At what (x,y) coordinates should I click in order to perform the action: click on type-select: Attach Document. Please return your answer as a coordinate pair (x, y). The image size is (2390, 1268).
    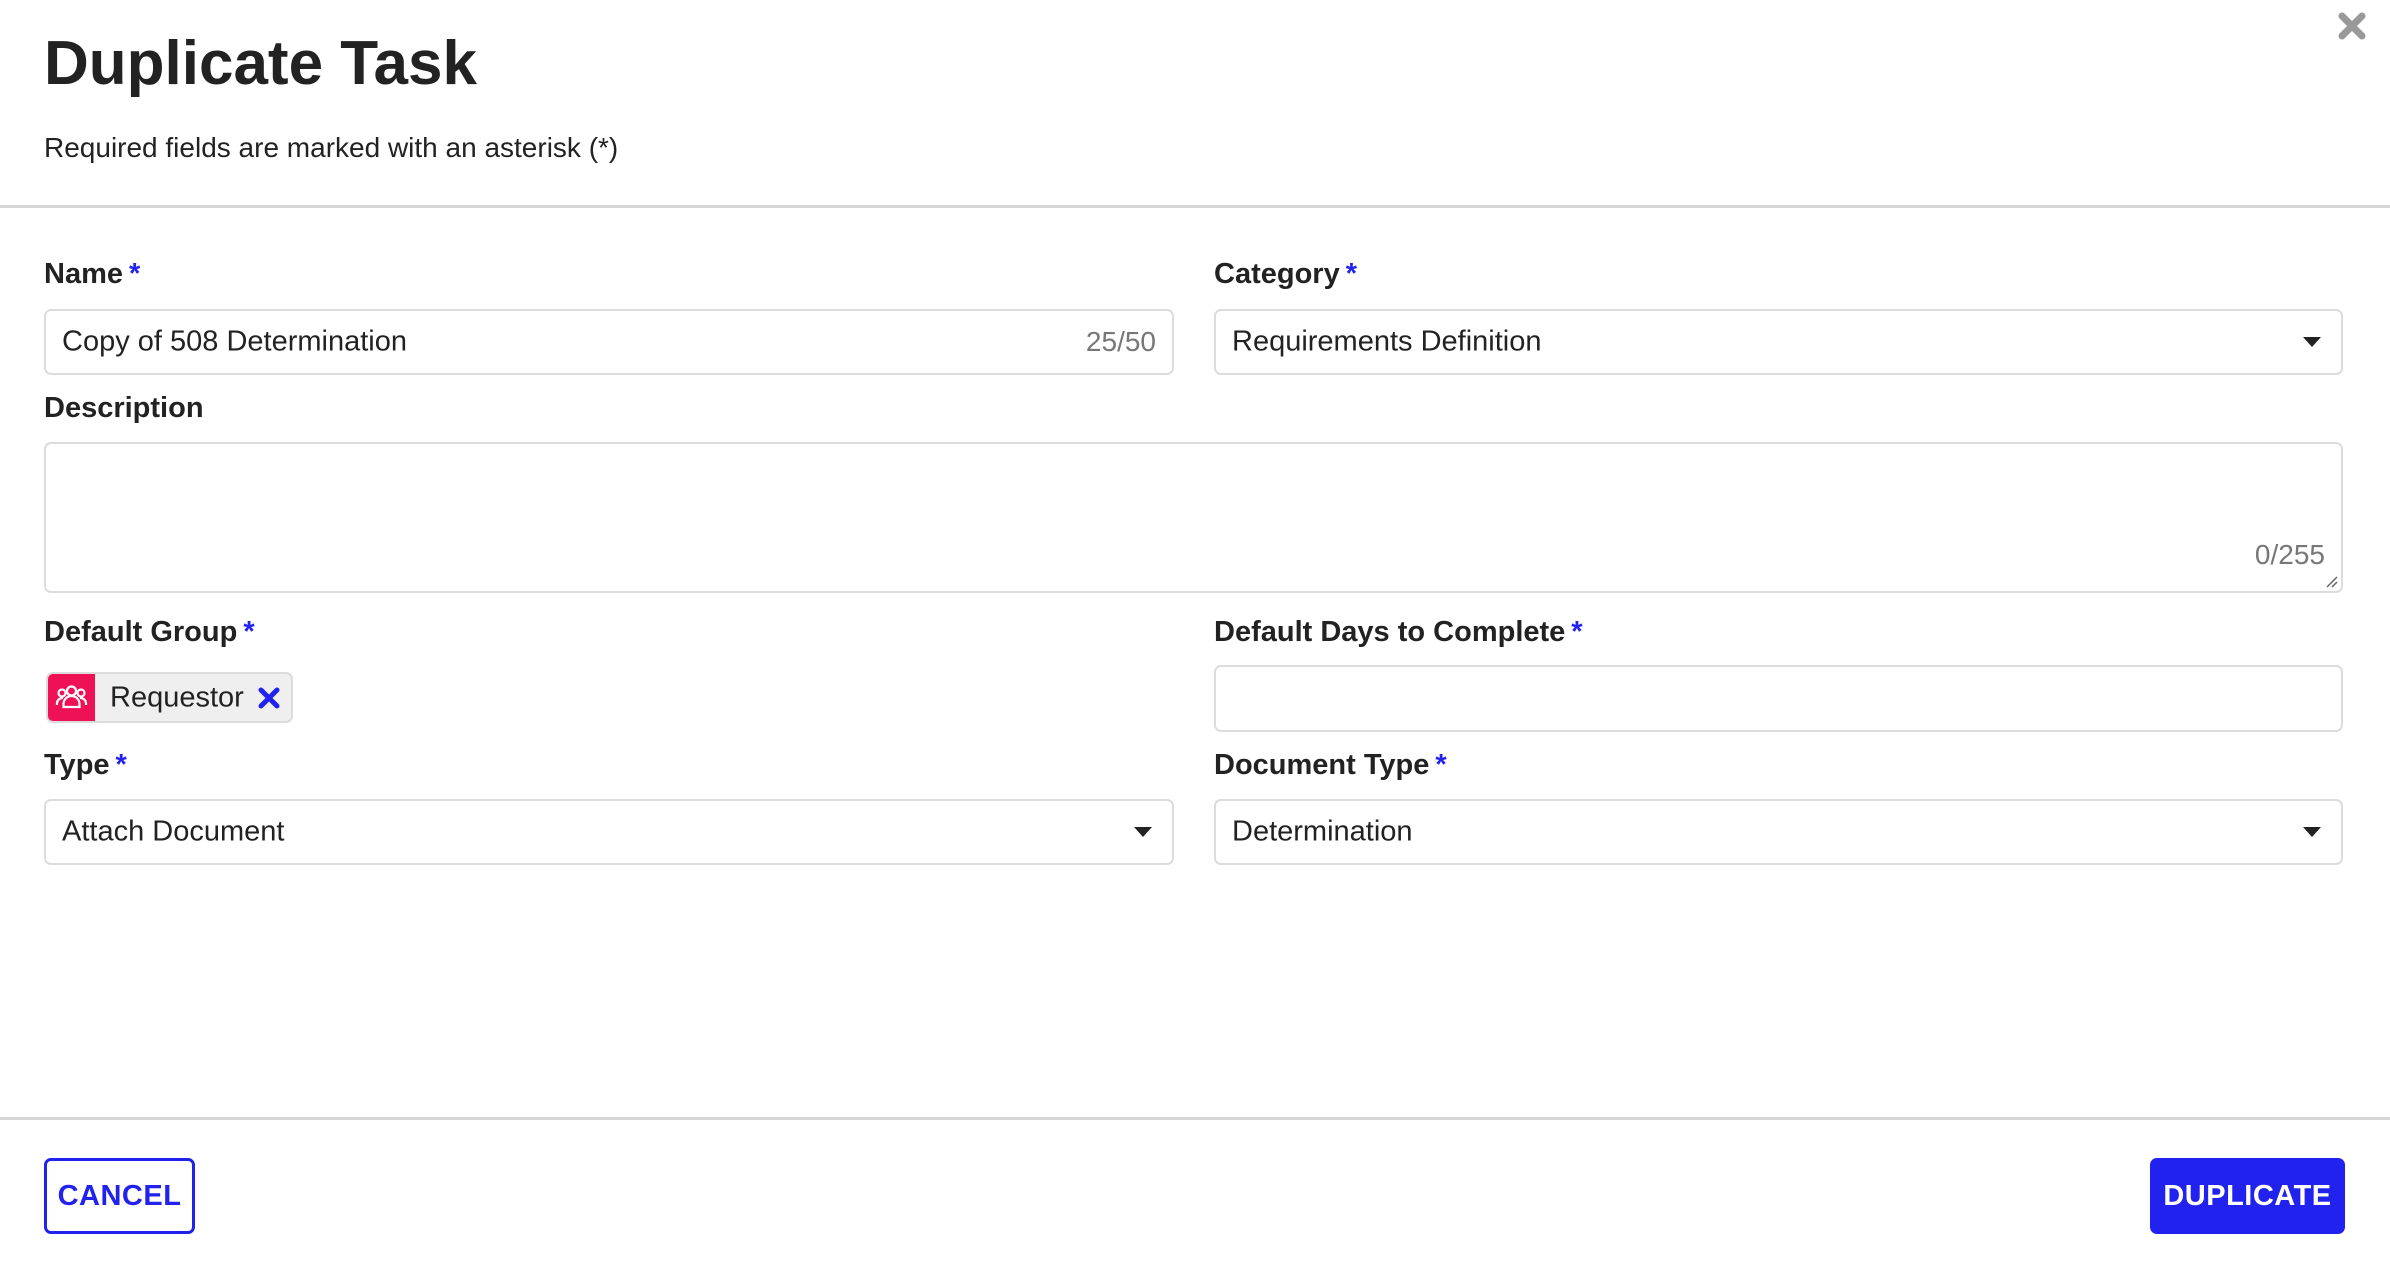
    Looking at the image, I should click on (609, 832).